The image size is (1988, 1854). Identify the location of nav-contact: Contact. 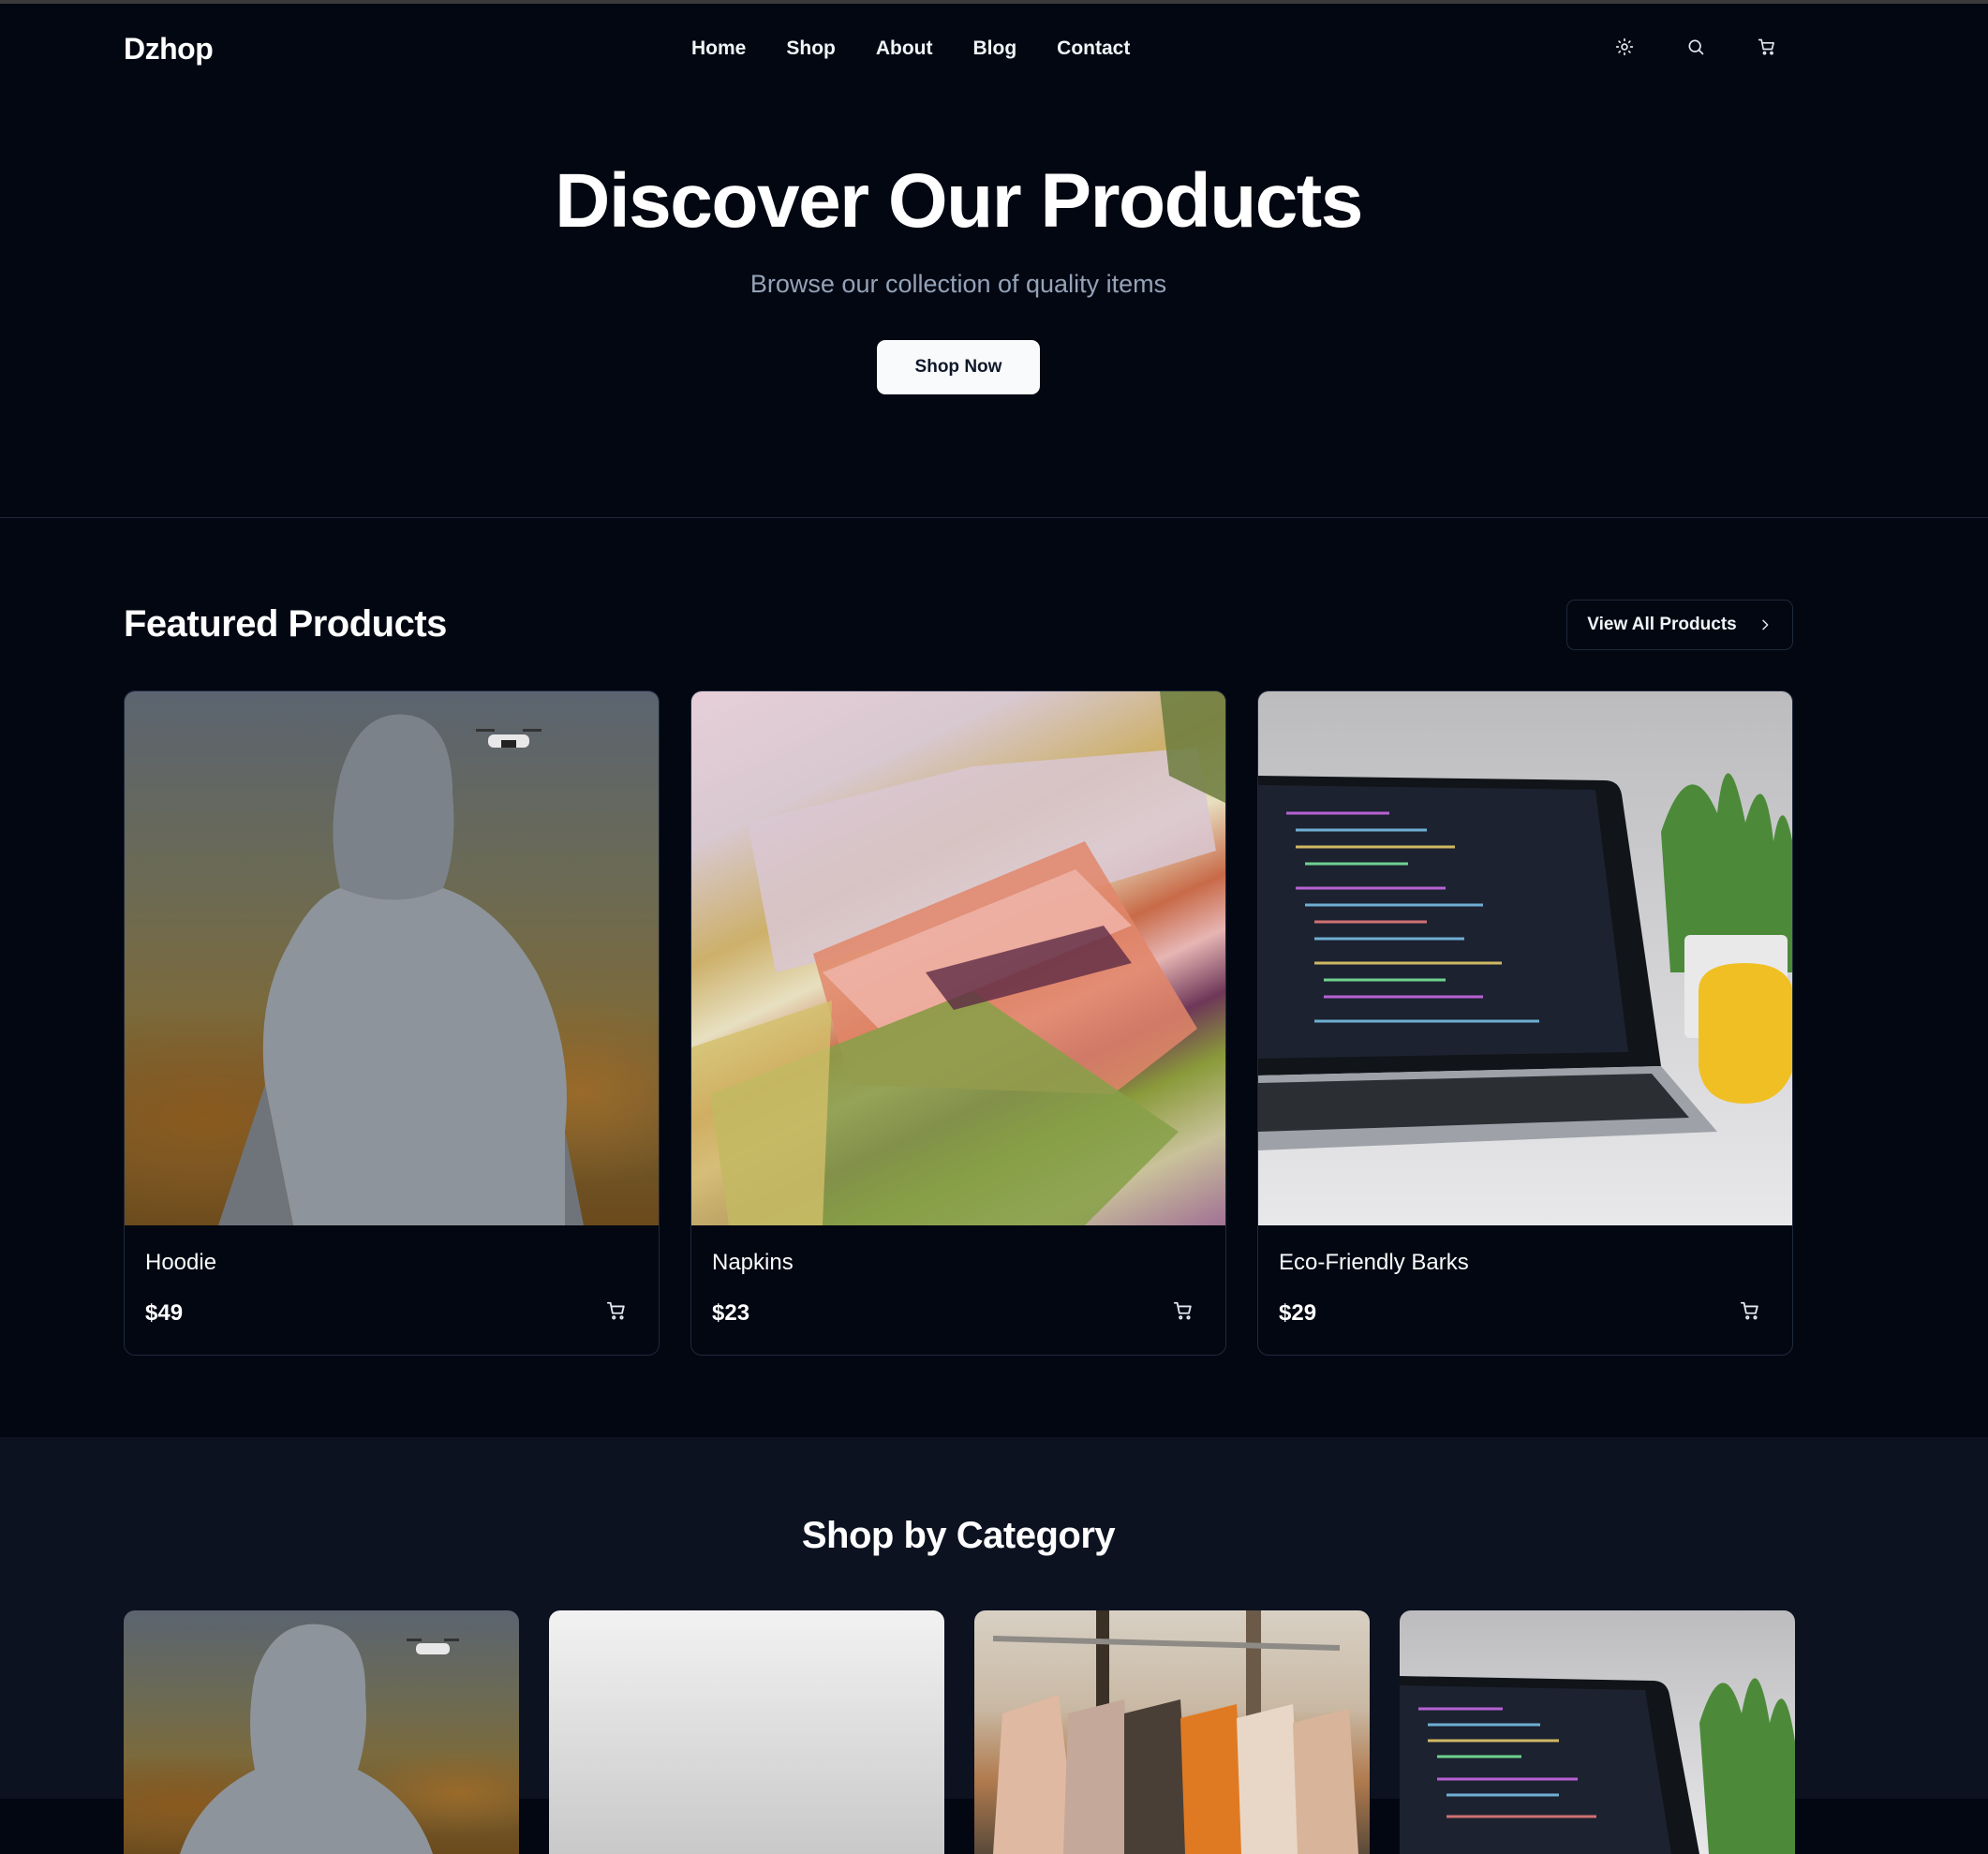
(1093, 49).